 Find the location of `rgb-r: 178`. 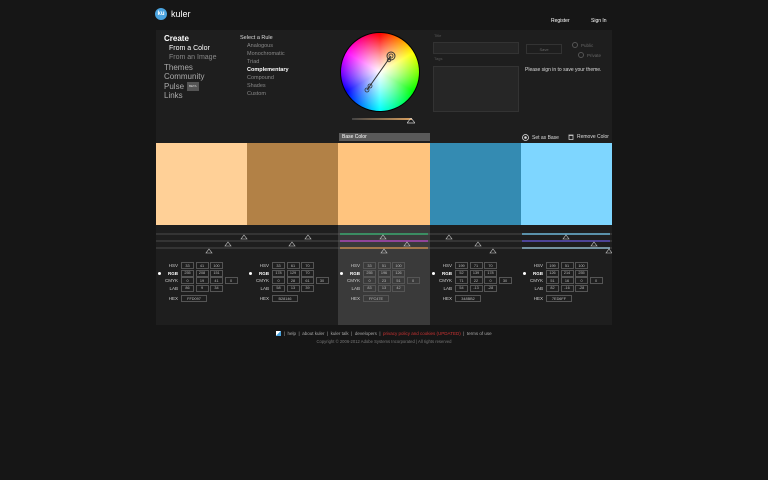

rgb-r: 178 is located at coordinates (278, 273).